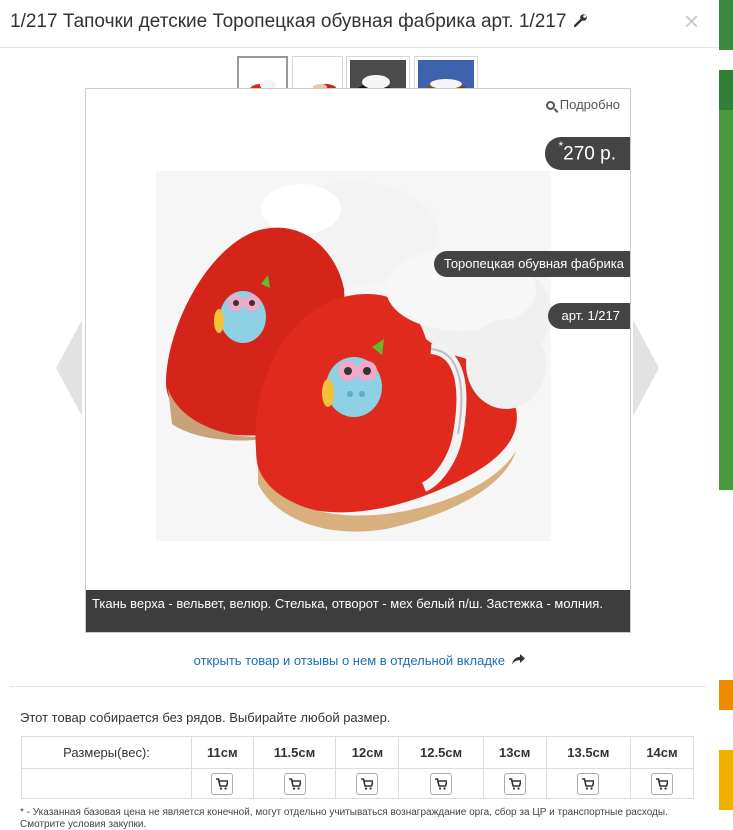  Describe the element at coordinates (589, 154) in the screenshot. I see `price-value: 270 р.` at that location.